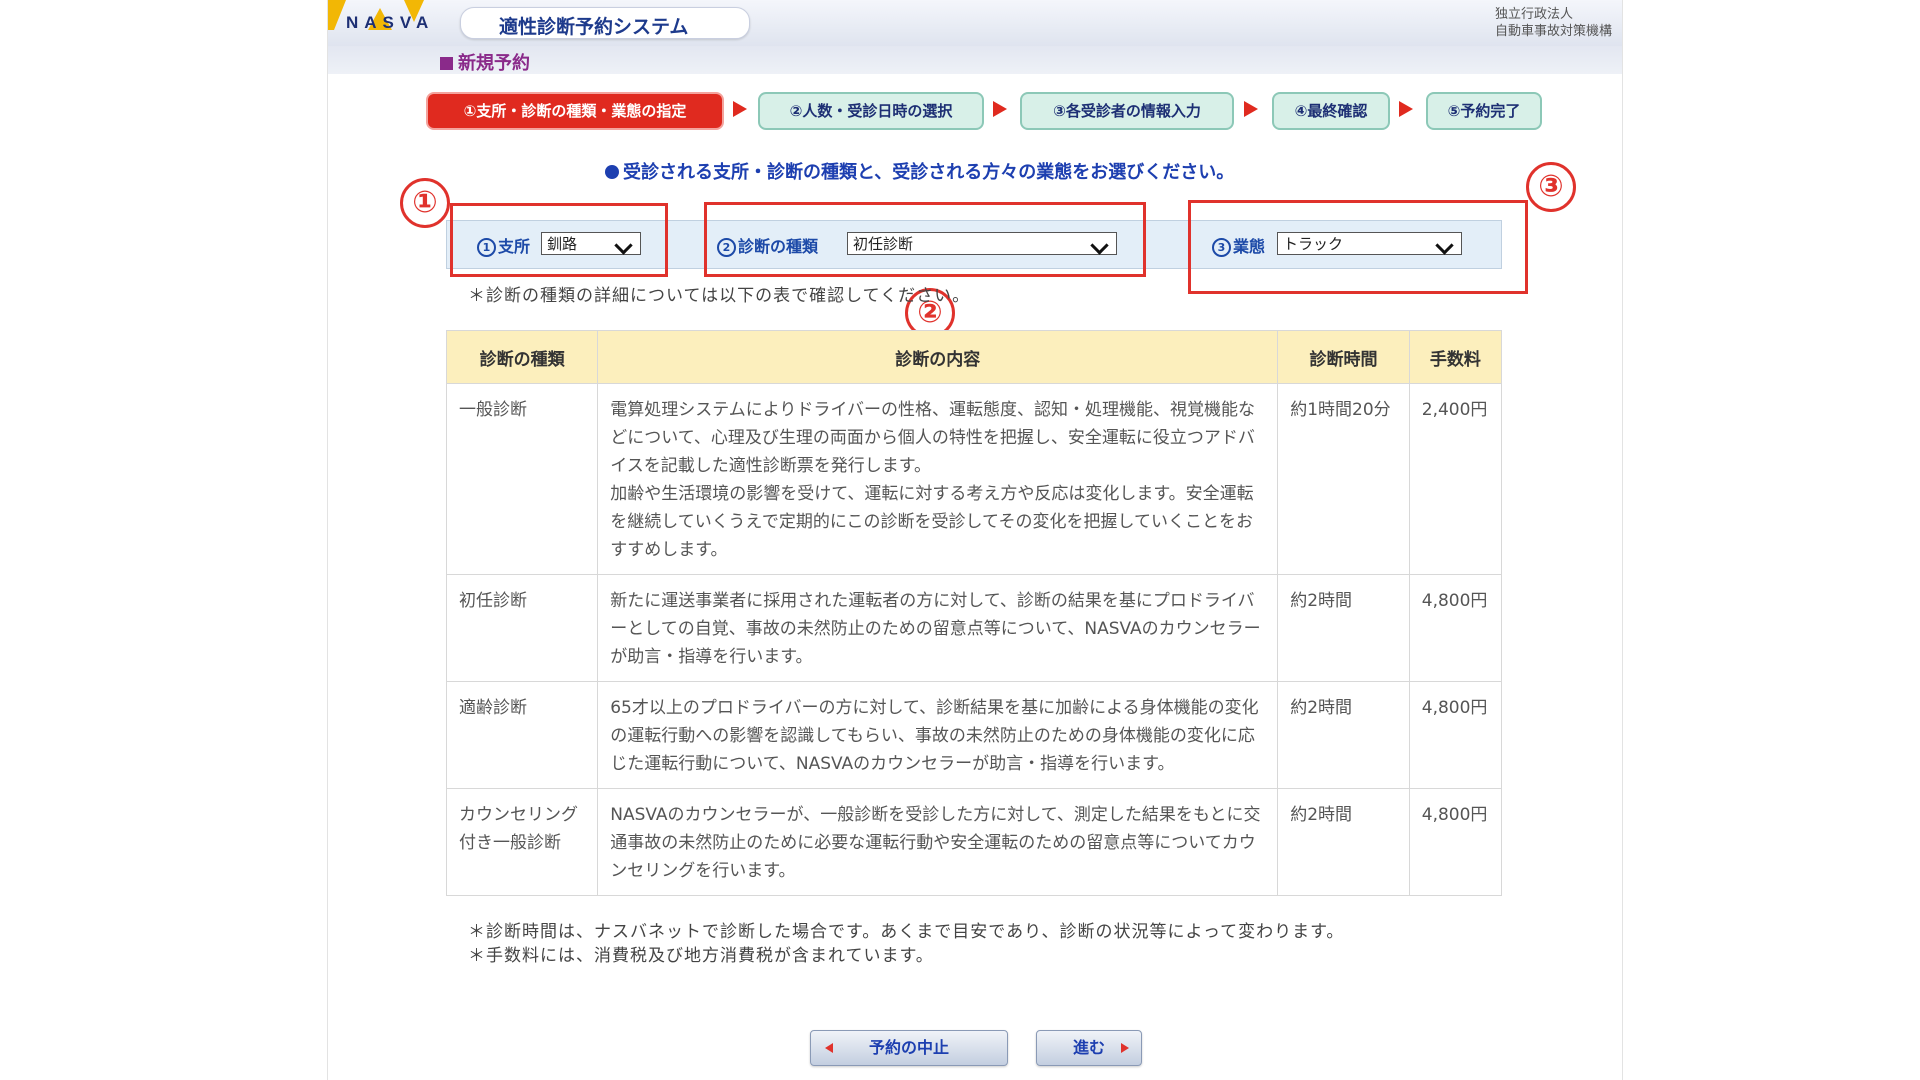 The height and width of the screenshot is (1080, 1920). I want to click on step-2: ②人数・受診日時の選択, so click(871, 111).